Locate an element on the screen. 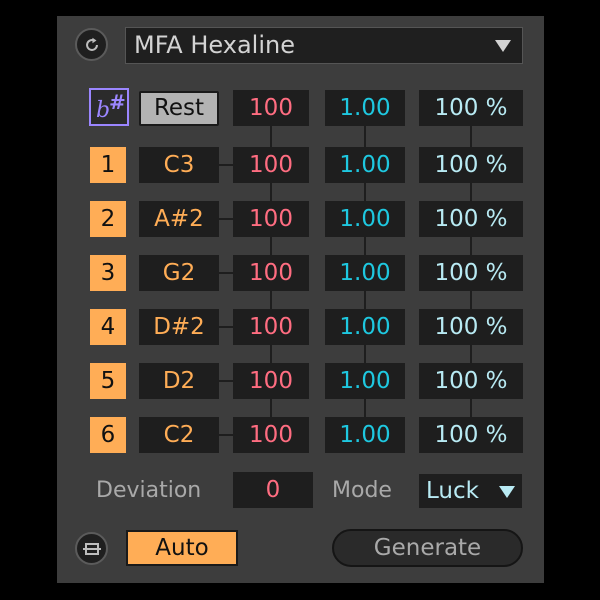 This screenshot has width=600, height=600. sharp-symbol: # is located at coordinates (117, 102).